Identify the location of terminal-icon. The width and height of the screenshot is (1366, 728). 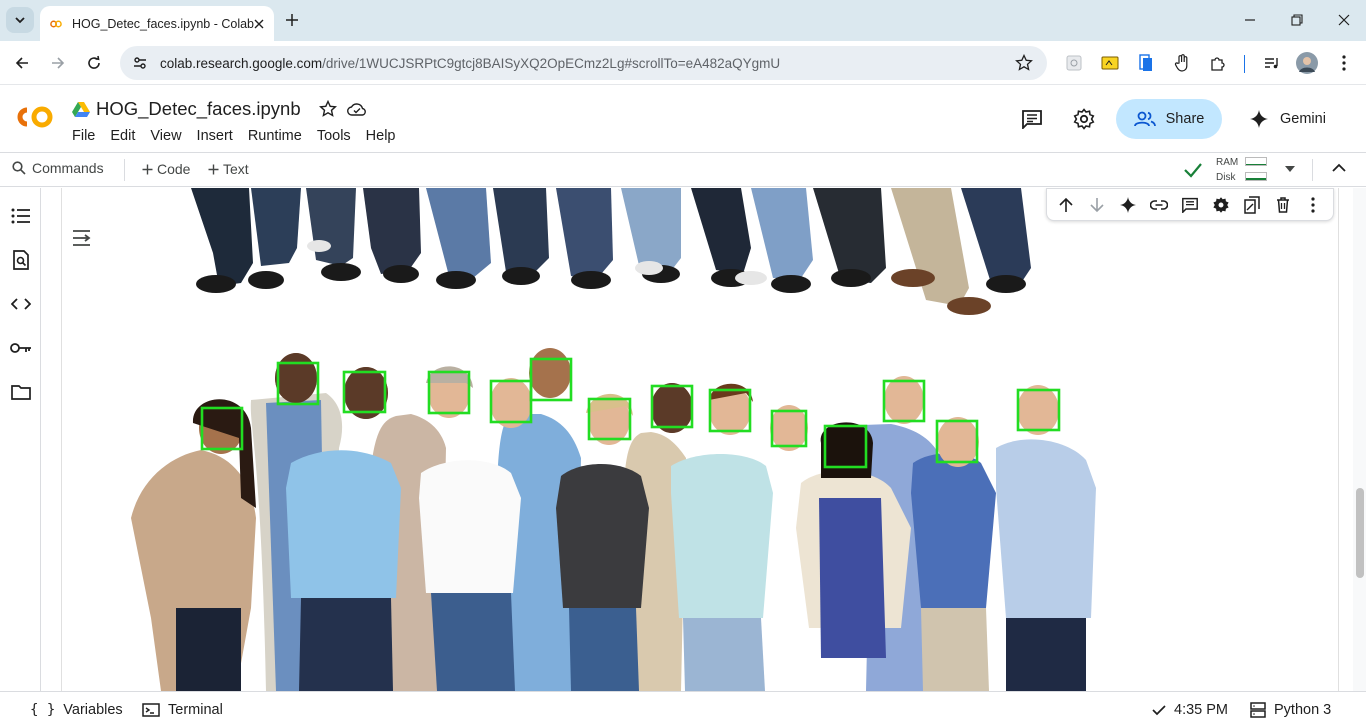
(151, 710).